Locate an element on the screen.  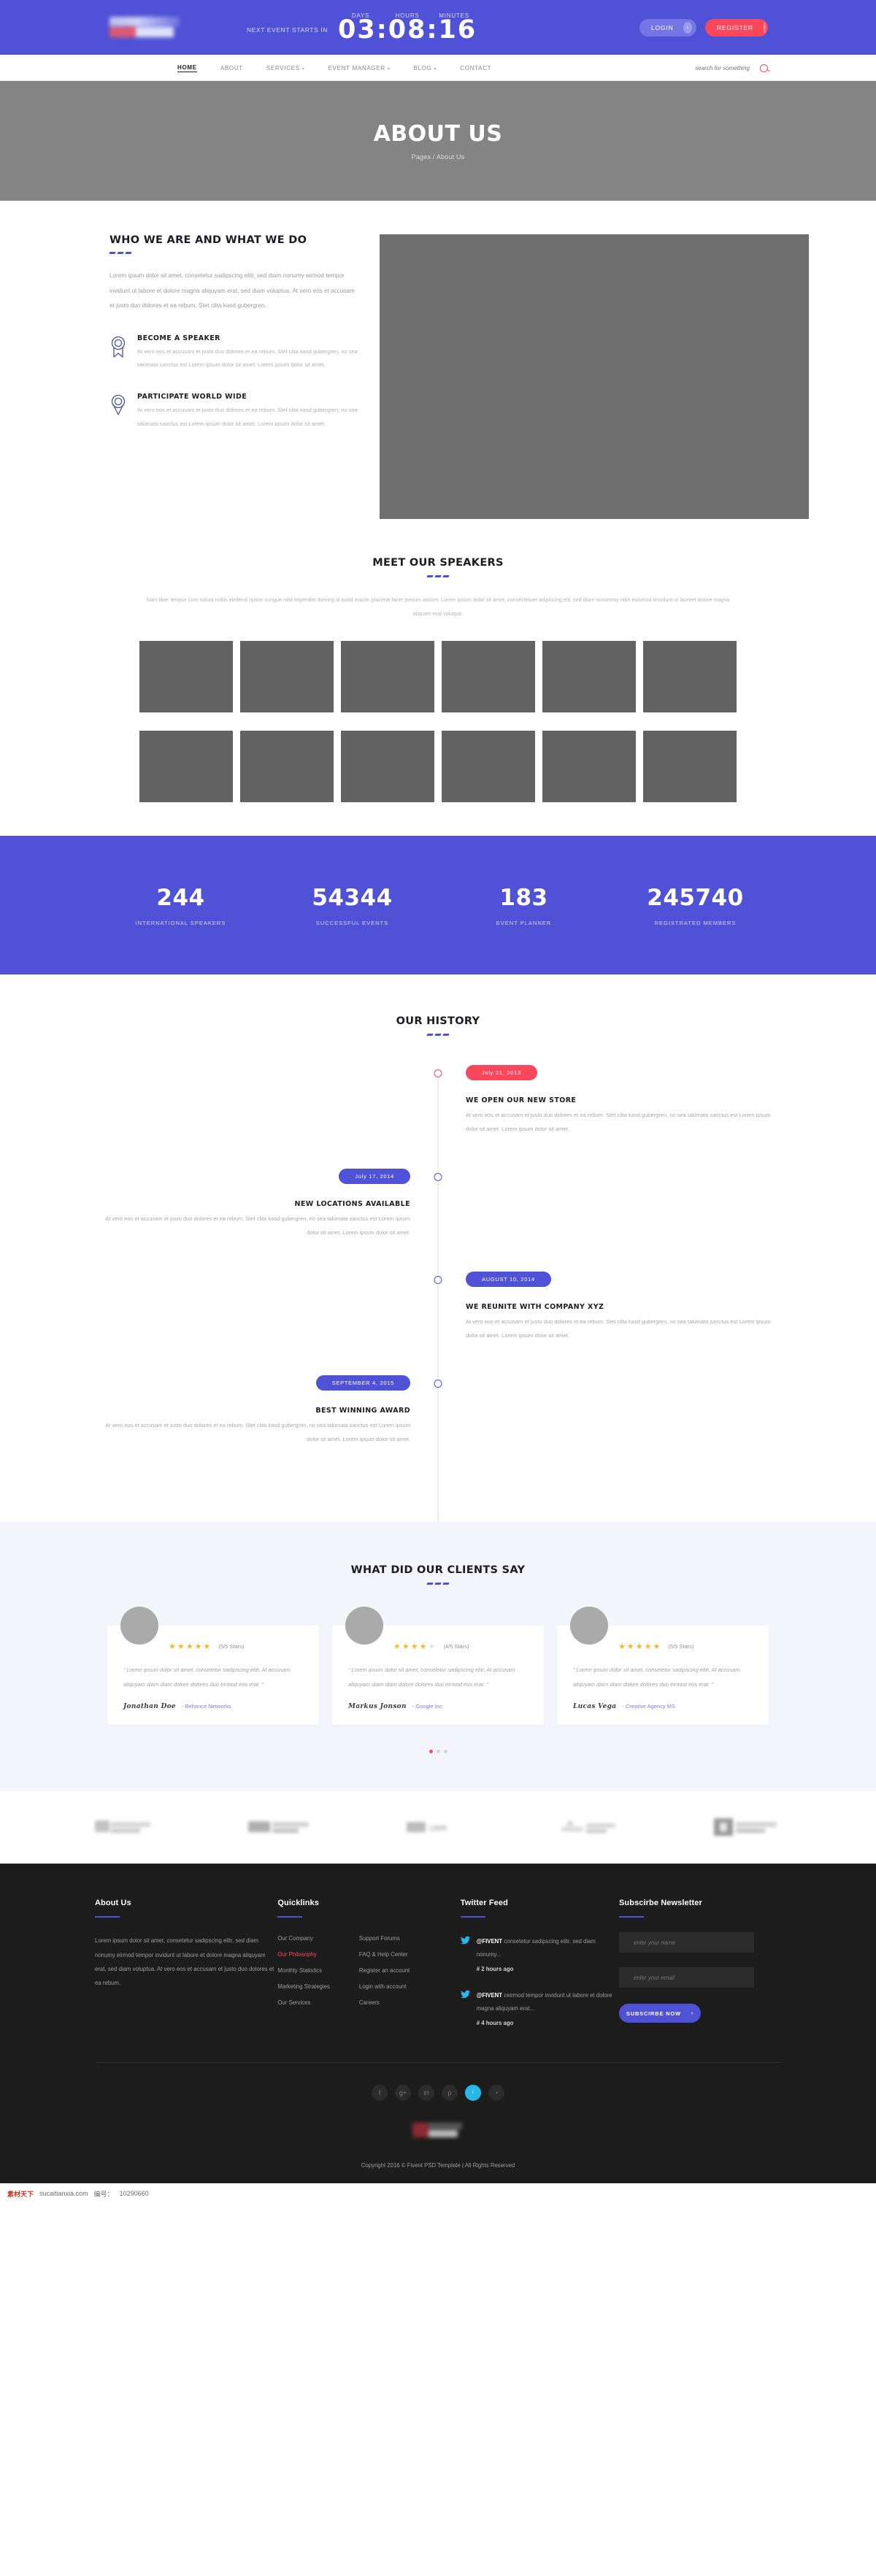
login-button: LOGIN › is located at coordinates (667, 27).